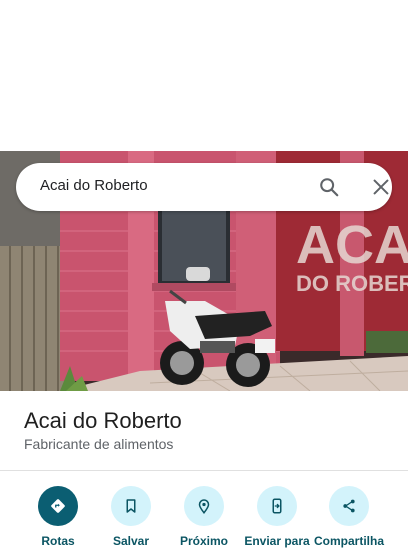 The width and height of the screenshot is (408, 548). I want to click on share-label: Compartilha, so click(348, 541).